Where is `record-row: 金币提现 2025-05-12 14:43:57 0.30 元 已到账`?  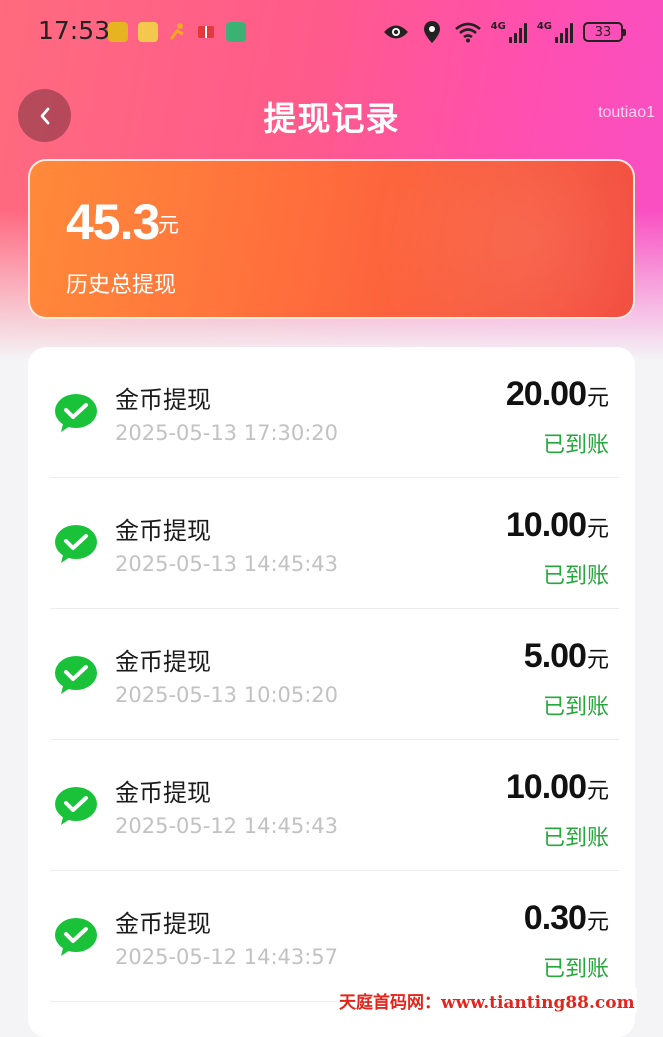
record-row: 金币提现 2025-05-12 14:43:57 0.30 元 已到账 is located at coordinates (331, 936).